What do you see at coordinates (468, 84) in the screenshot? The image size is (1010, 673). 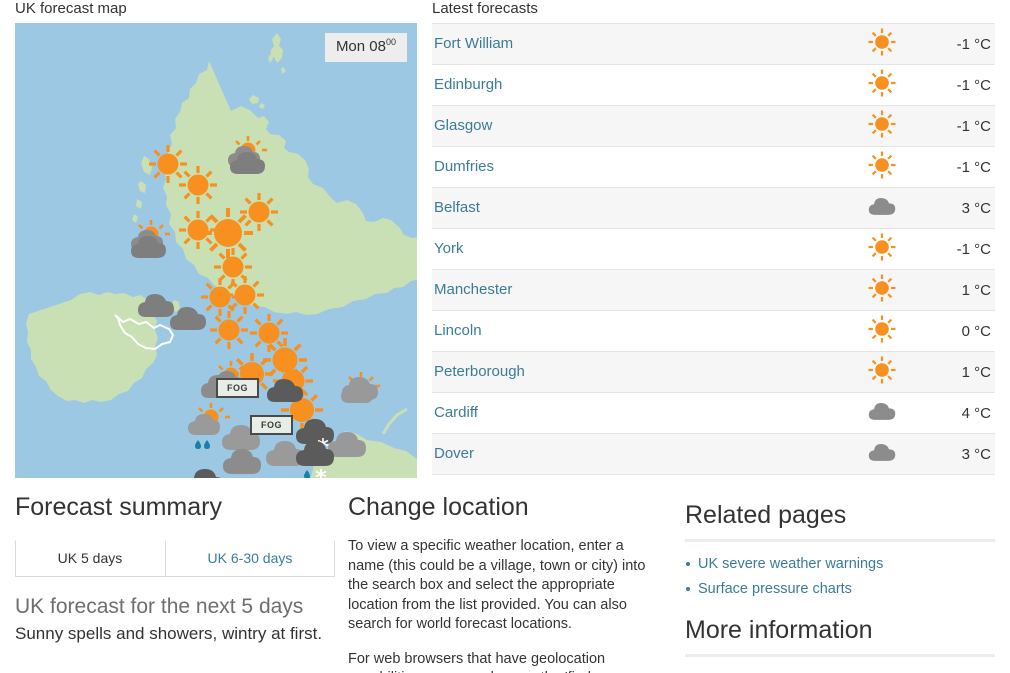 I see `forecast-place-link: Edinburgh` at bounding box center [468, 84].